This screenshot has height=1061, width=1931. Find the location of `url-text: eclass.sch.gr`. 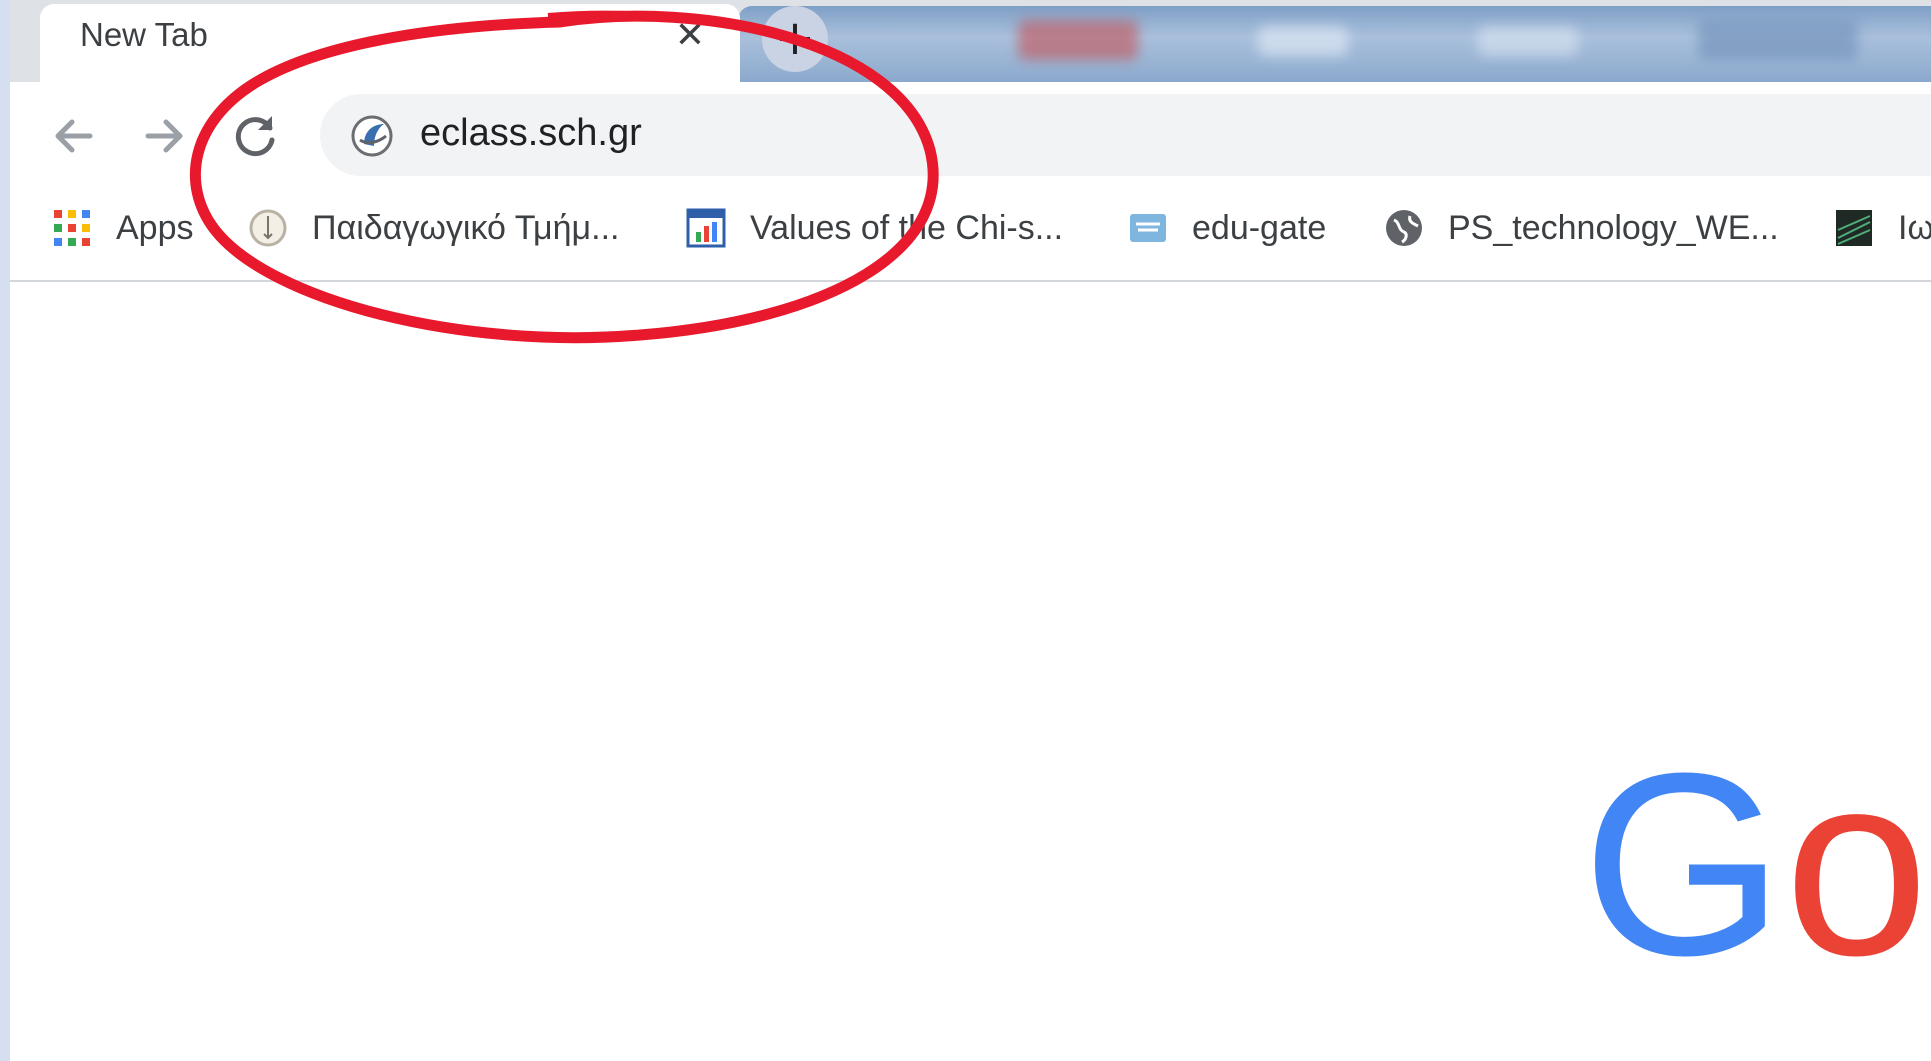

url-text: eclass.sch.gr is located at coordinates (531, 133).